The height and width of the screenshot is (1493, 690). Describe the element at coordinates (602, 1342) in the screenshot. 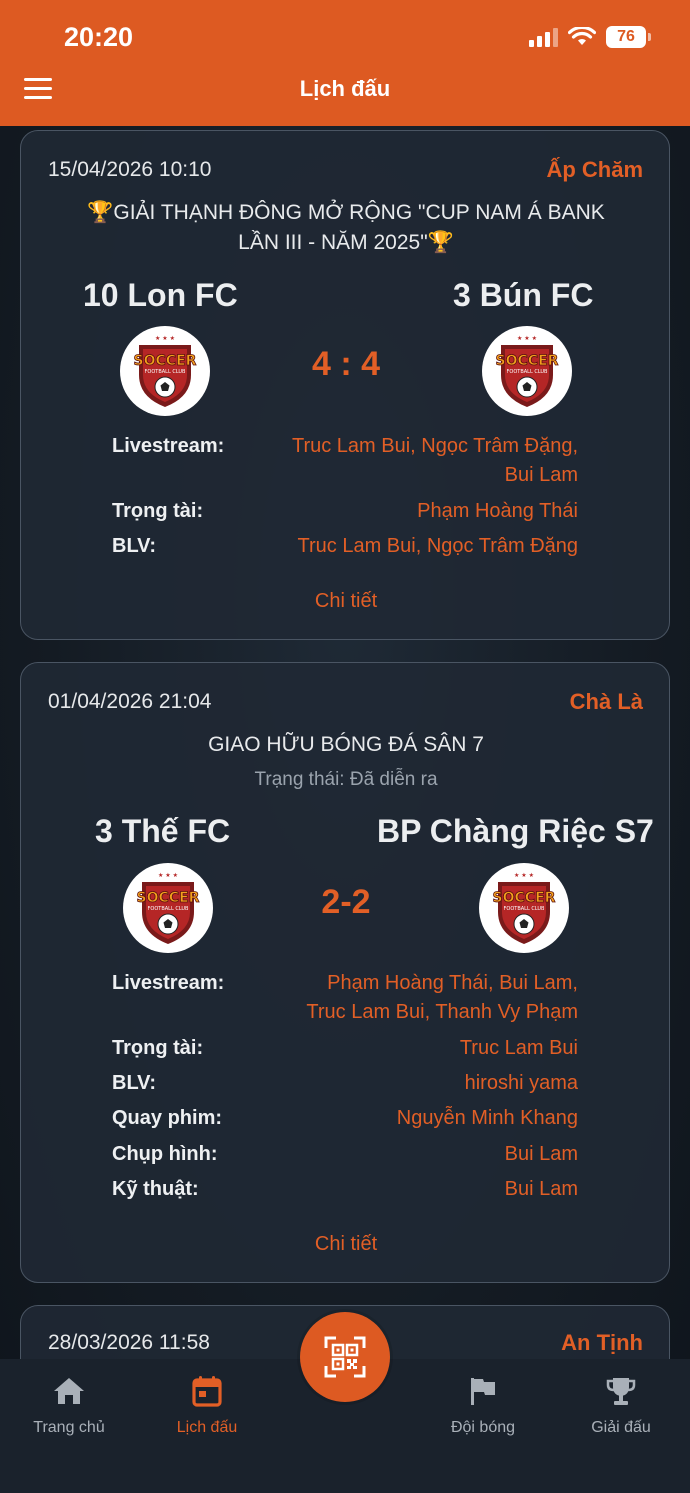

I see `match-venue: An Tịnh` at that location.